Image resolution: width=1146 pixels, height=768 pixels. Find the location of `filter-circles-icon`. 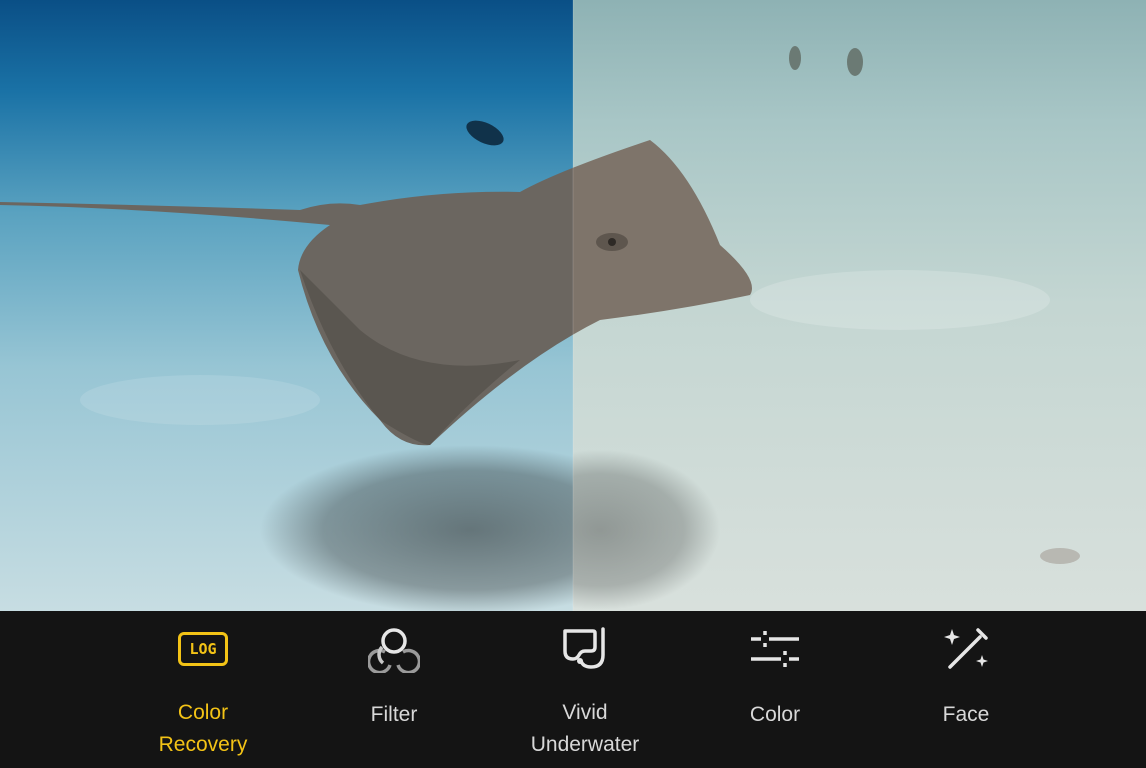

filter-circles-icon is located at coordinates (394, 649).